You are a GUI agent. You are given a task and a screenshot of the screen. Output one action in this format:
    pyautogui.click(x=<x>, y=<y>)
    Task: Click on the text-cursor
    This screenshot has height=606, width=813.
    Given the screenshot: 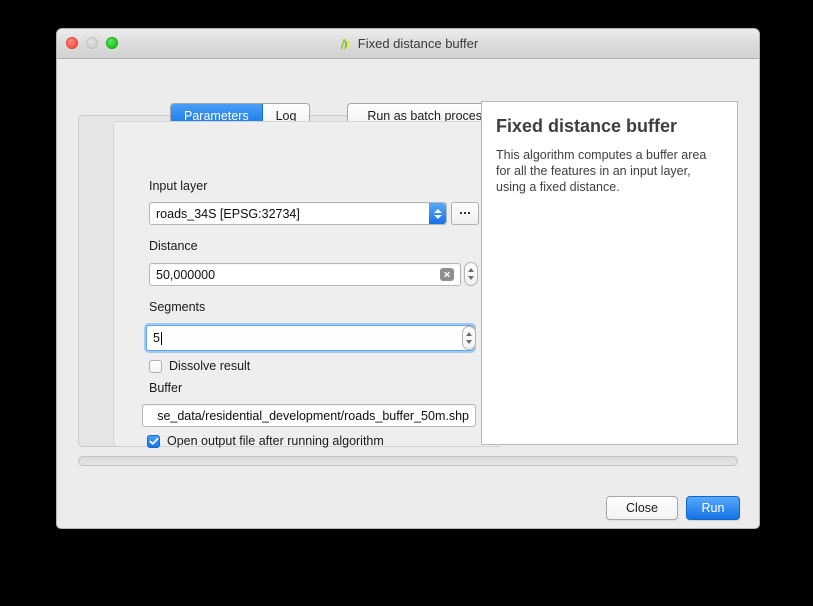 What is the action you would take?
    pyautogui.click(x=161, y=338)
    